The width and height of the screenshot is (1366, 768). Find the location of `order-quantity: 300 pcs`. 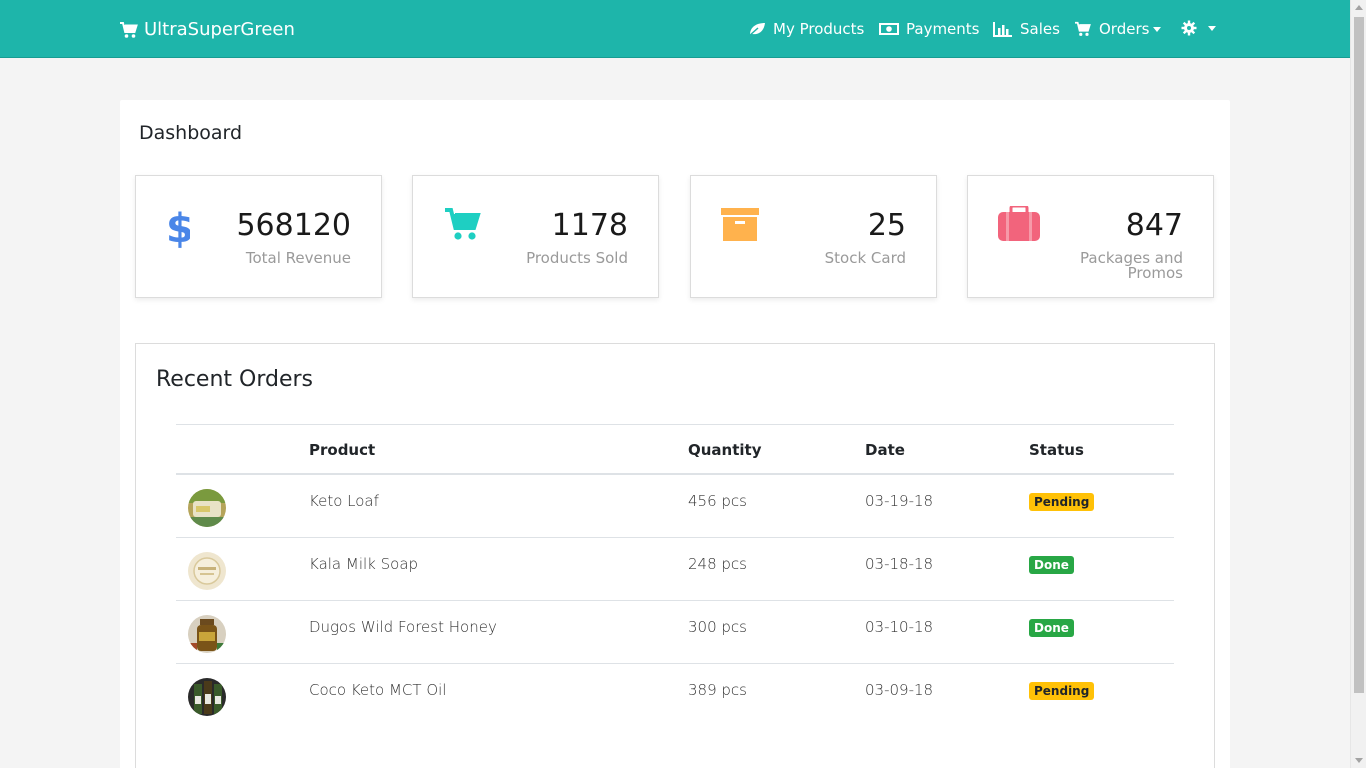

order-quantity: 300 pcs is located at coordinates (717, 627).